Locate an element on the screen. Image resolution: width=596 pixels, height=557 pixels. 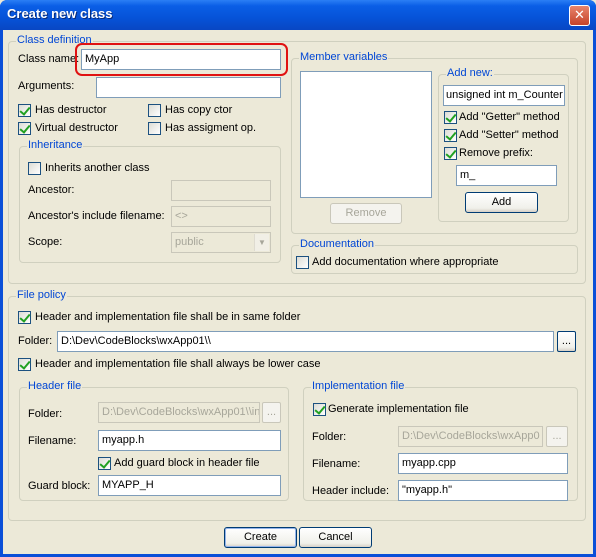
has-assignment-op-label: Has assigment op. is located at coordinates (211, 128).